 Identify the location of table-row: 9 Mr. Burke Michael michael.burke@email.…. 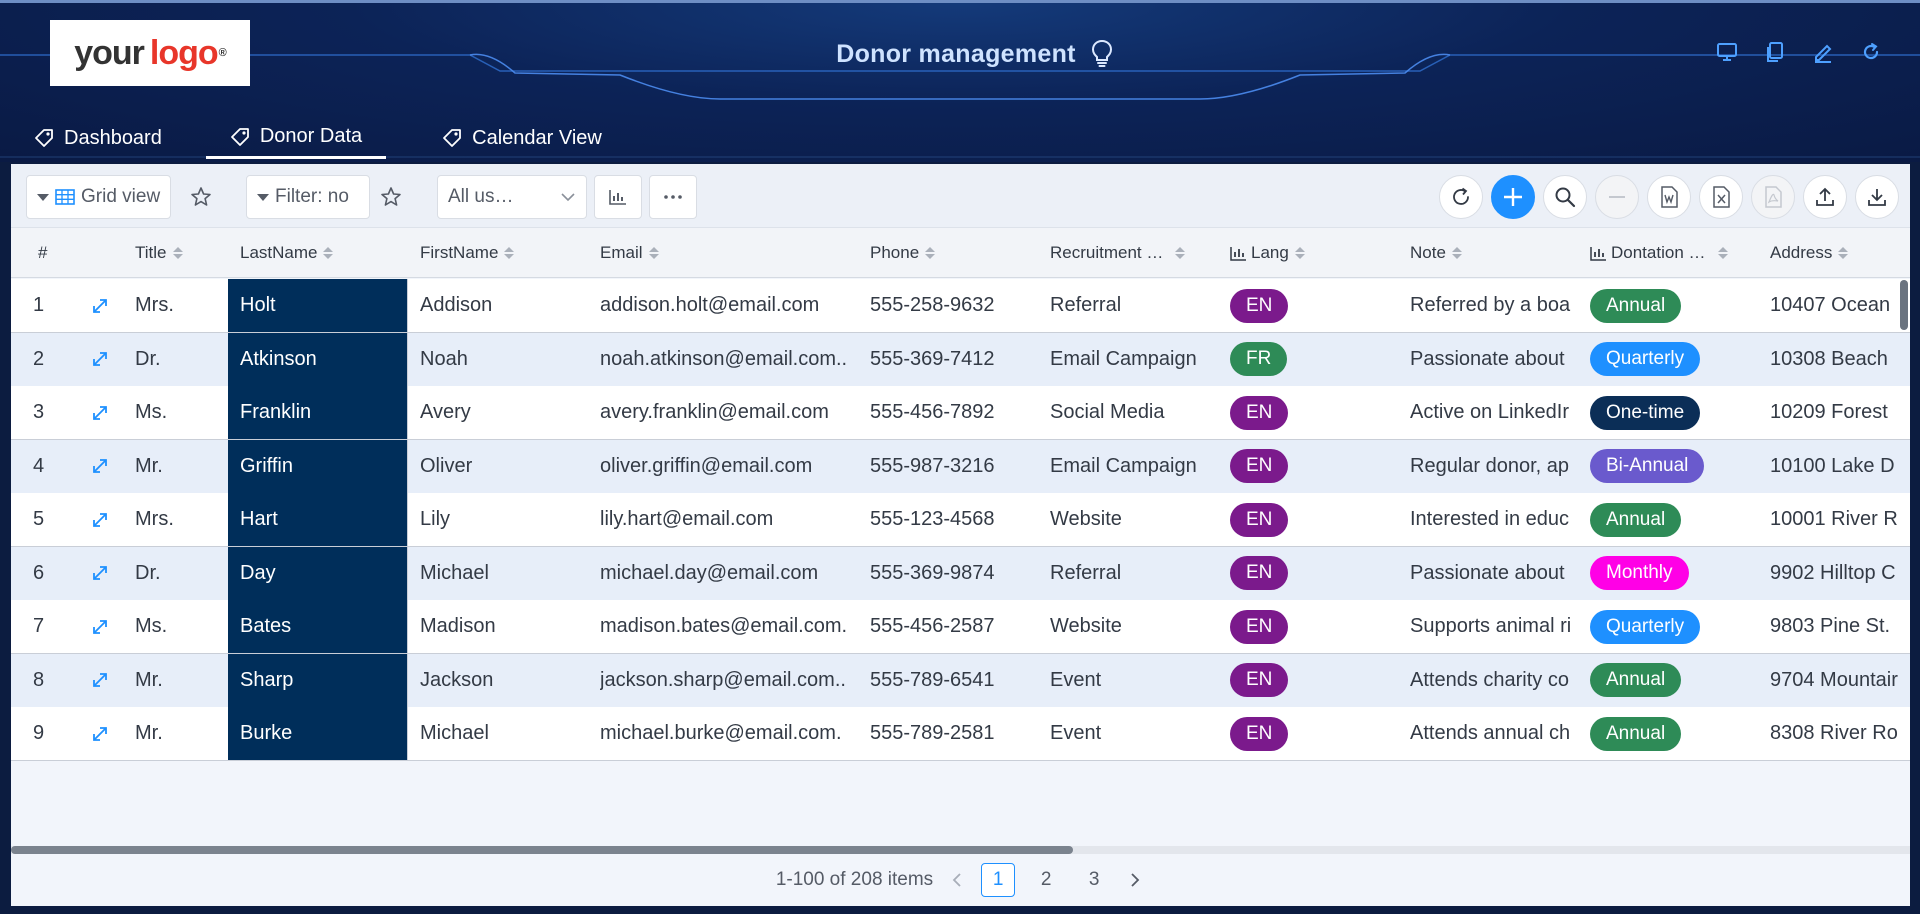
(960, 734).